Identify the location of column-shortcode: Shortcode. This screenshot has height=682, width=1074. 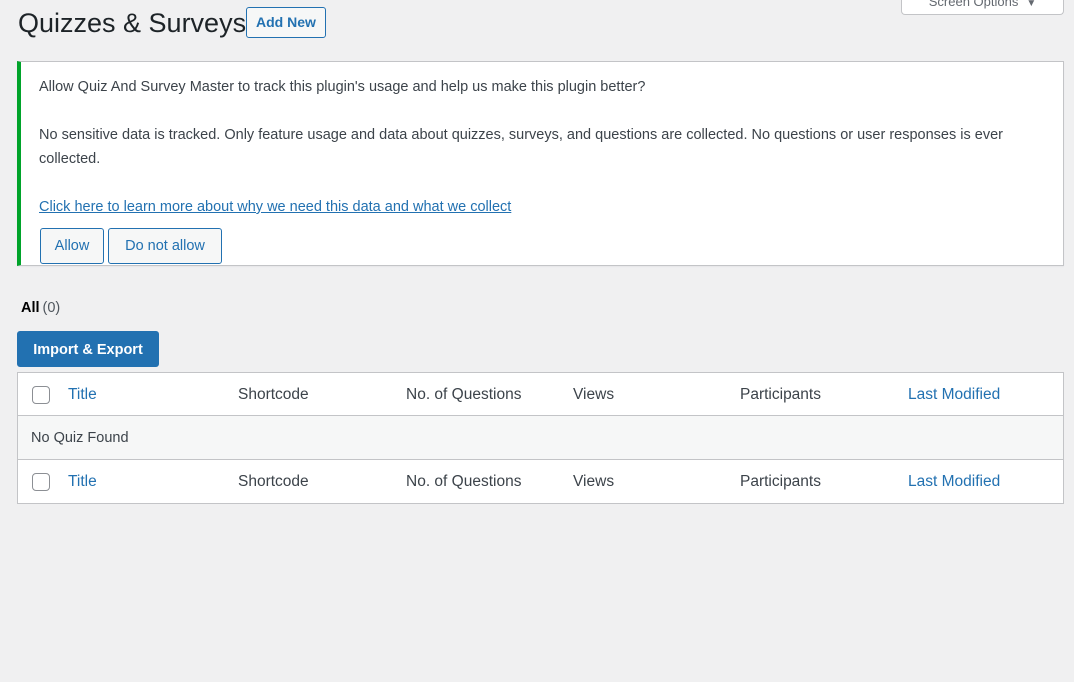
(273, 394).